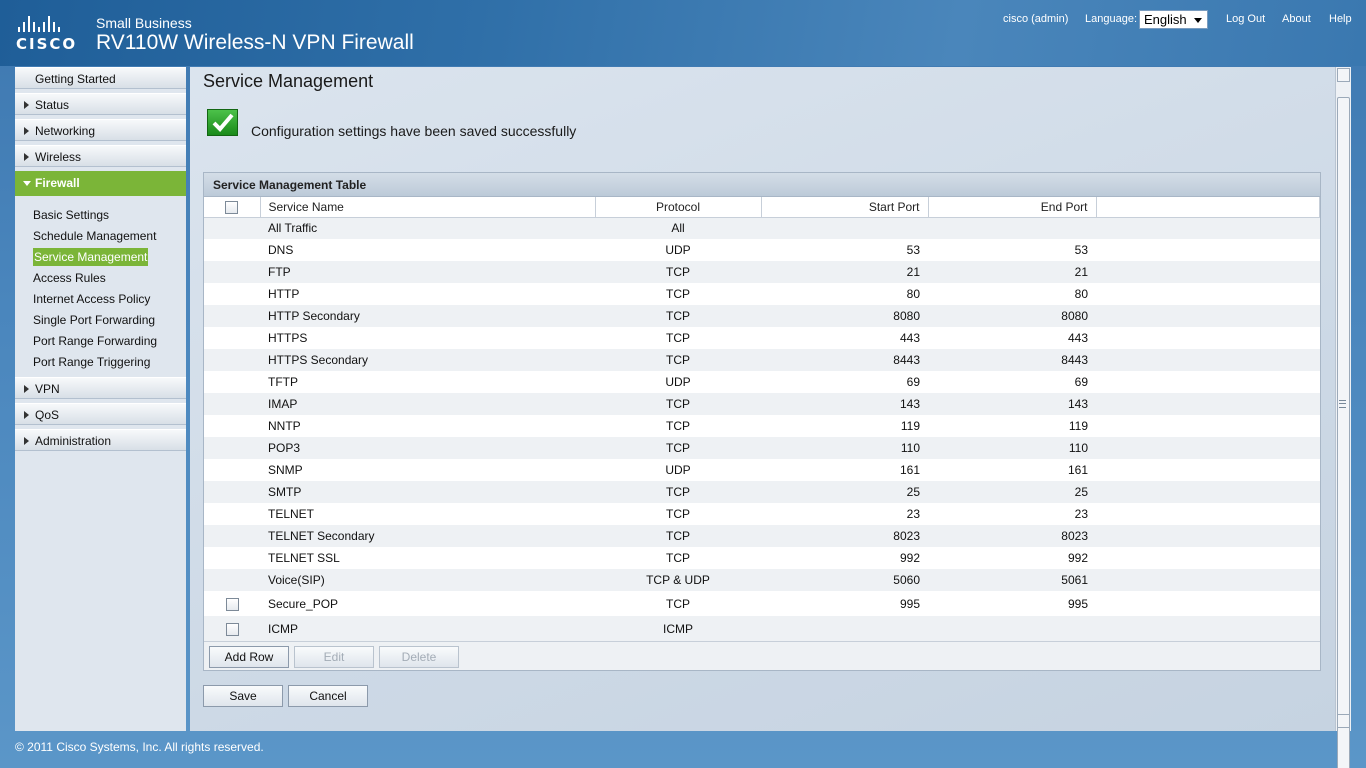  Describe the element at coordinates (1342, 404) in the screenshot. I see `scrollbar-grip-icon` at that location.